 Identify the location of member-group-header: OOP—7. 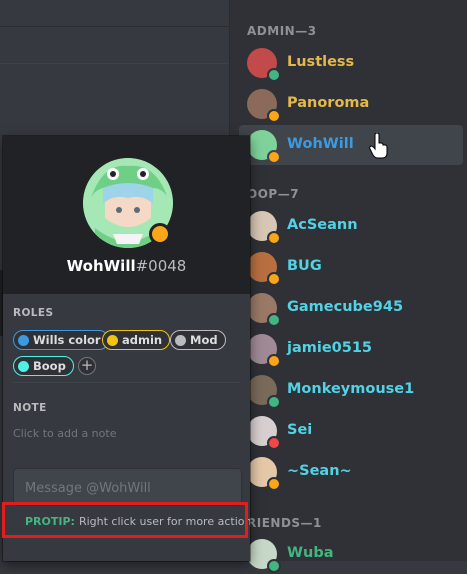
(273, 194).